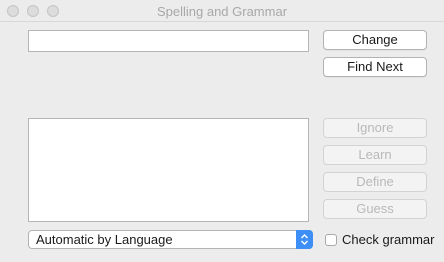 Image resolution: width=444 pixels, height=262 pixels. Describe the element at coordinates (388, 239) in the screenshot. I see `check-grammar-label: Check grammar` at that location.